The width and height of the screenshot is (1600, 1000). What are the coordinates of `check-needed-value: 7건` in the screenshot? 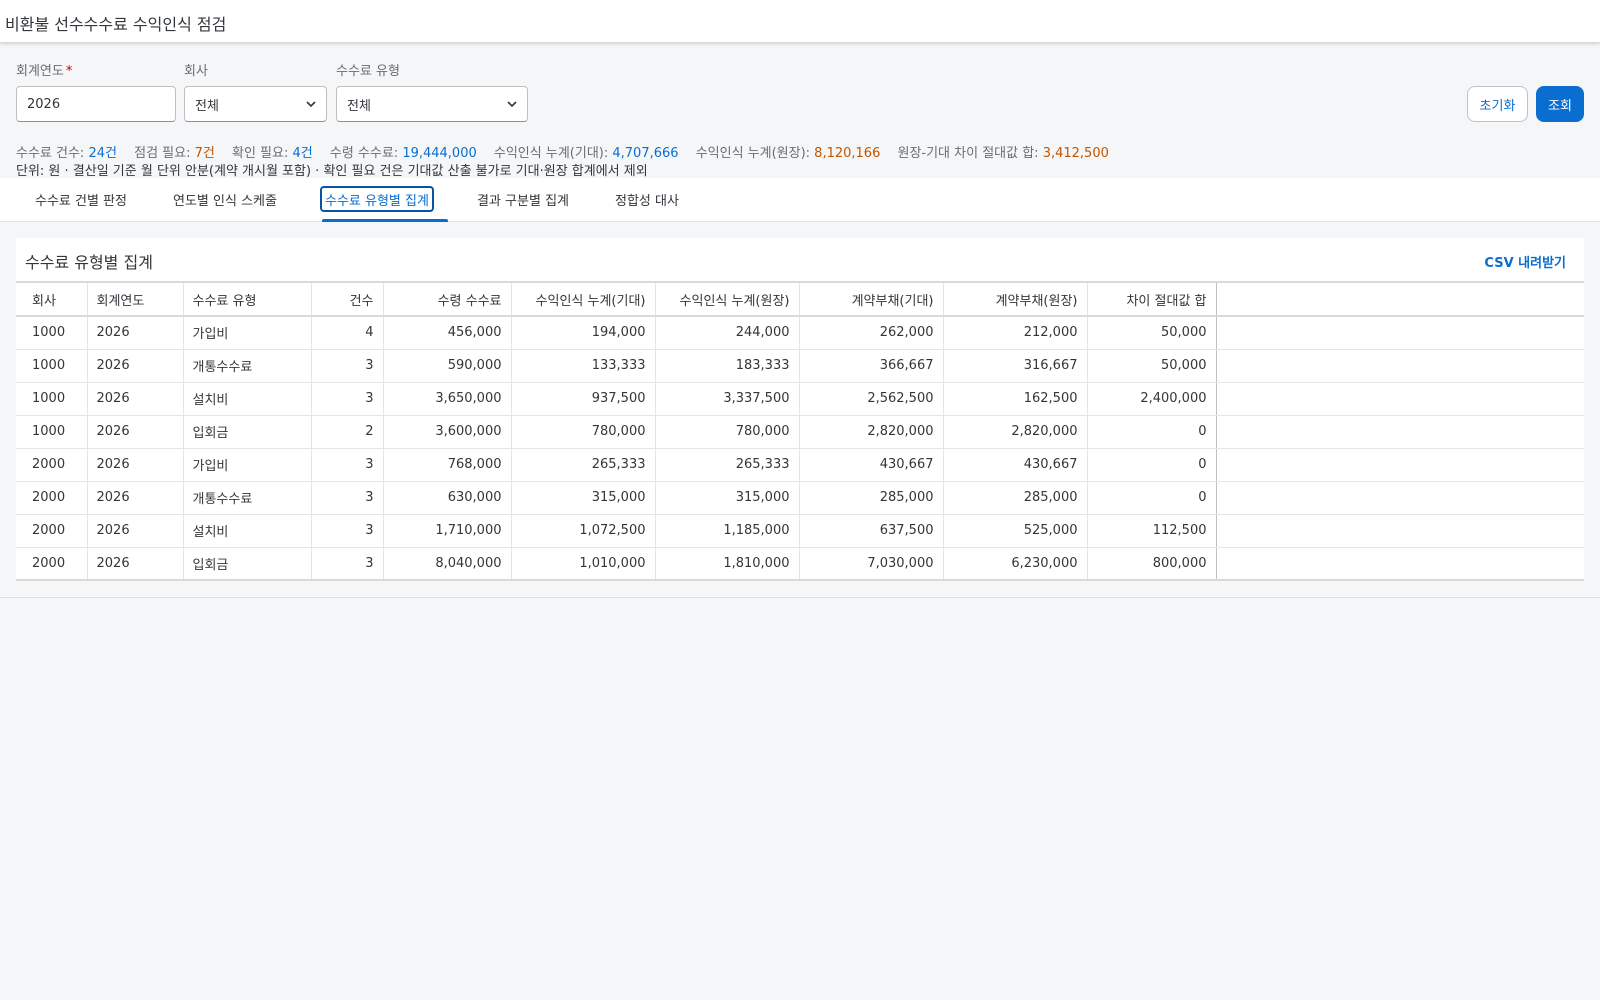 It's located at (204, 153).